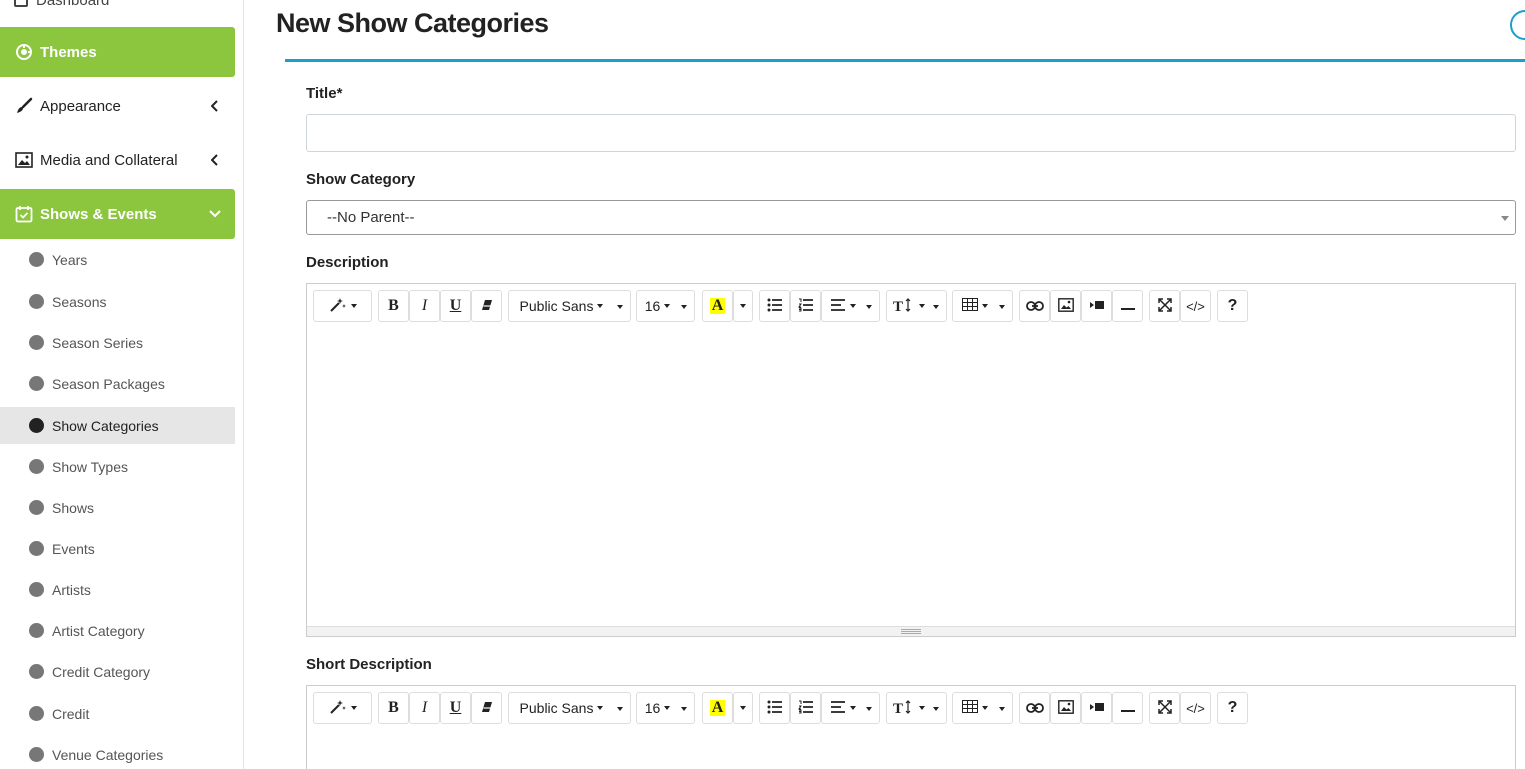 Image resolution: width=1525 pixels, height=769 pixels. Describe the element at coordinates (898, 707) in the screenshot. I see `svg-text: T` at that location.